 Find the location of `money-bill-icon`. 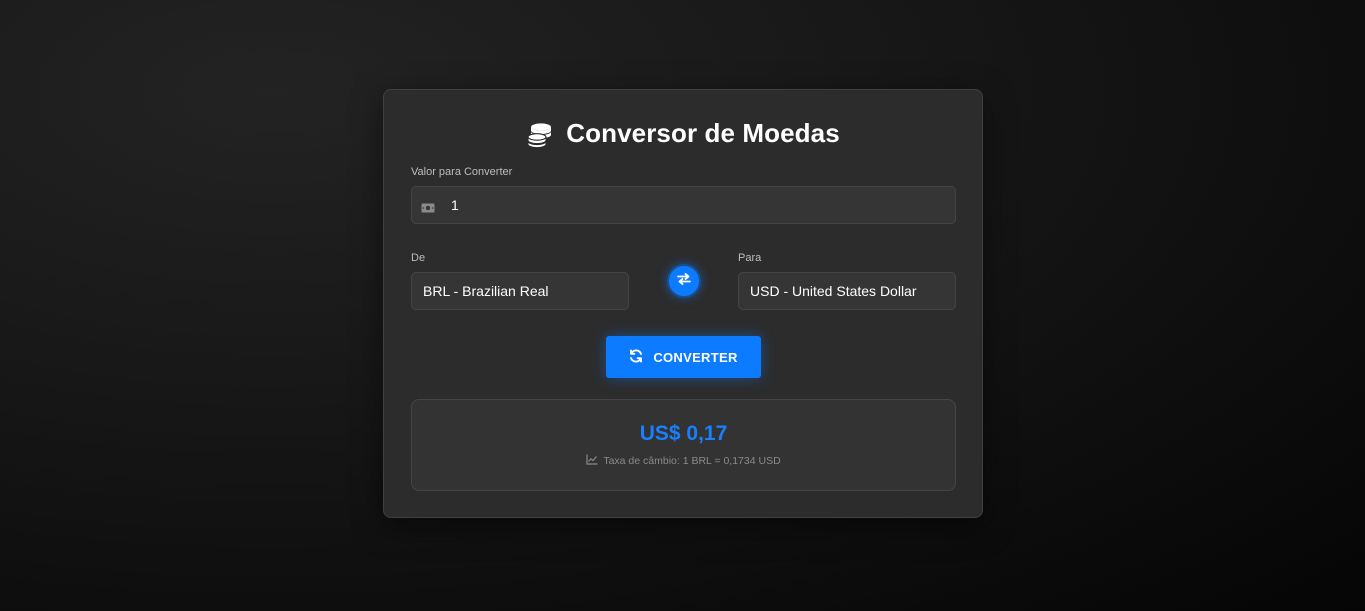

money-bill-icon is located at coordinates (428, 206).